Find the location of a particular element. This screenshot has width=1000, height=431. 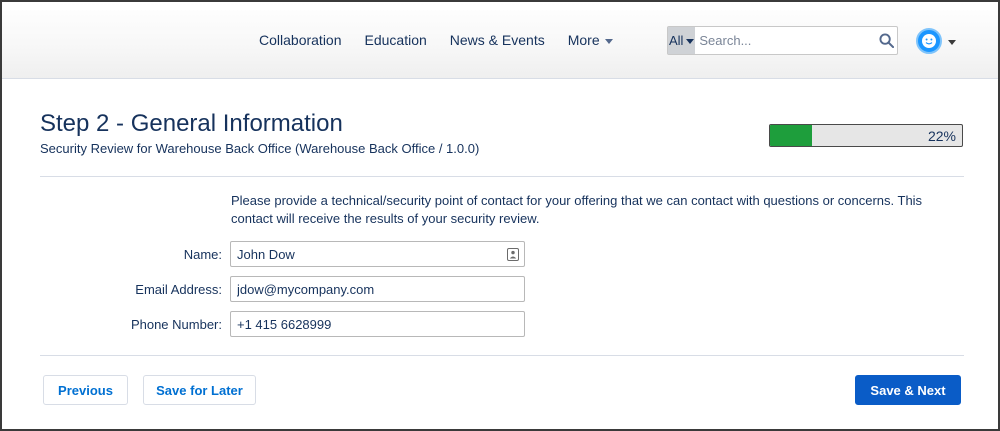

person-icon is located at coordinates (513, 254).